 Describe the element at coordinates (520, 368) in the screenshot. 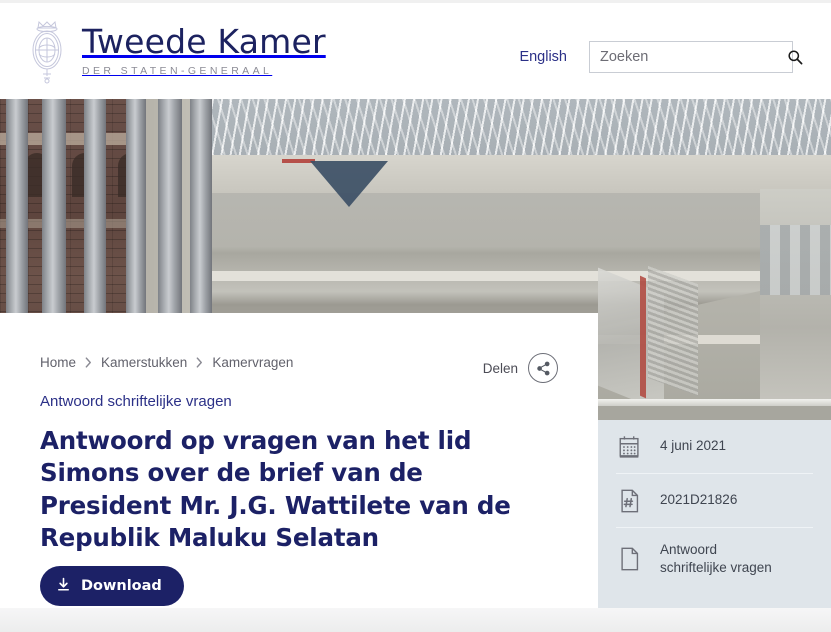

I see `share-button: Delen` at that location.